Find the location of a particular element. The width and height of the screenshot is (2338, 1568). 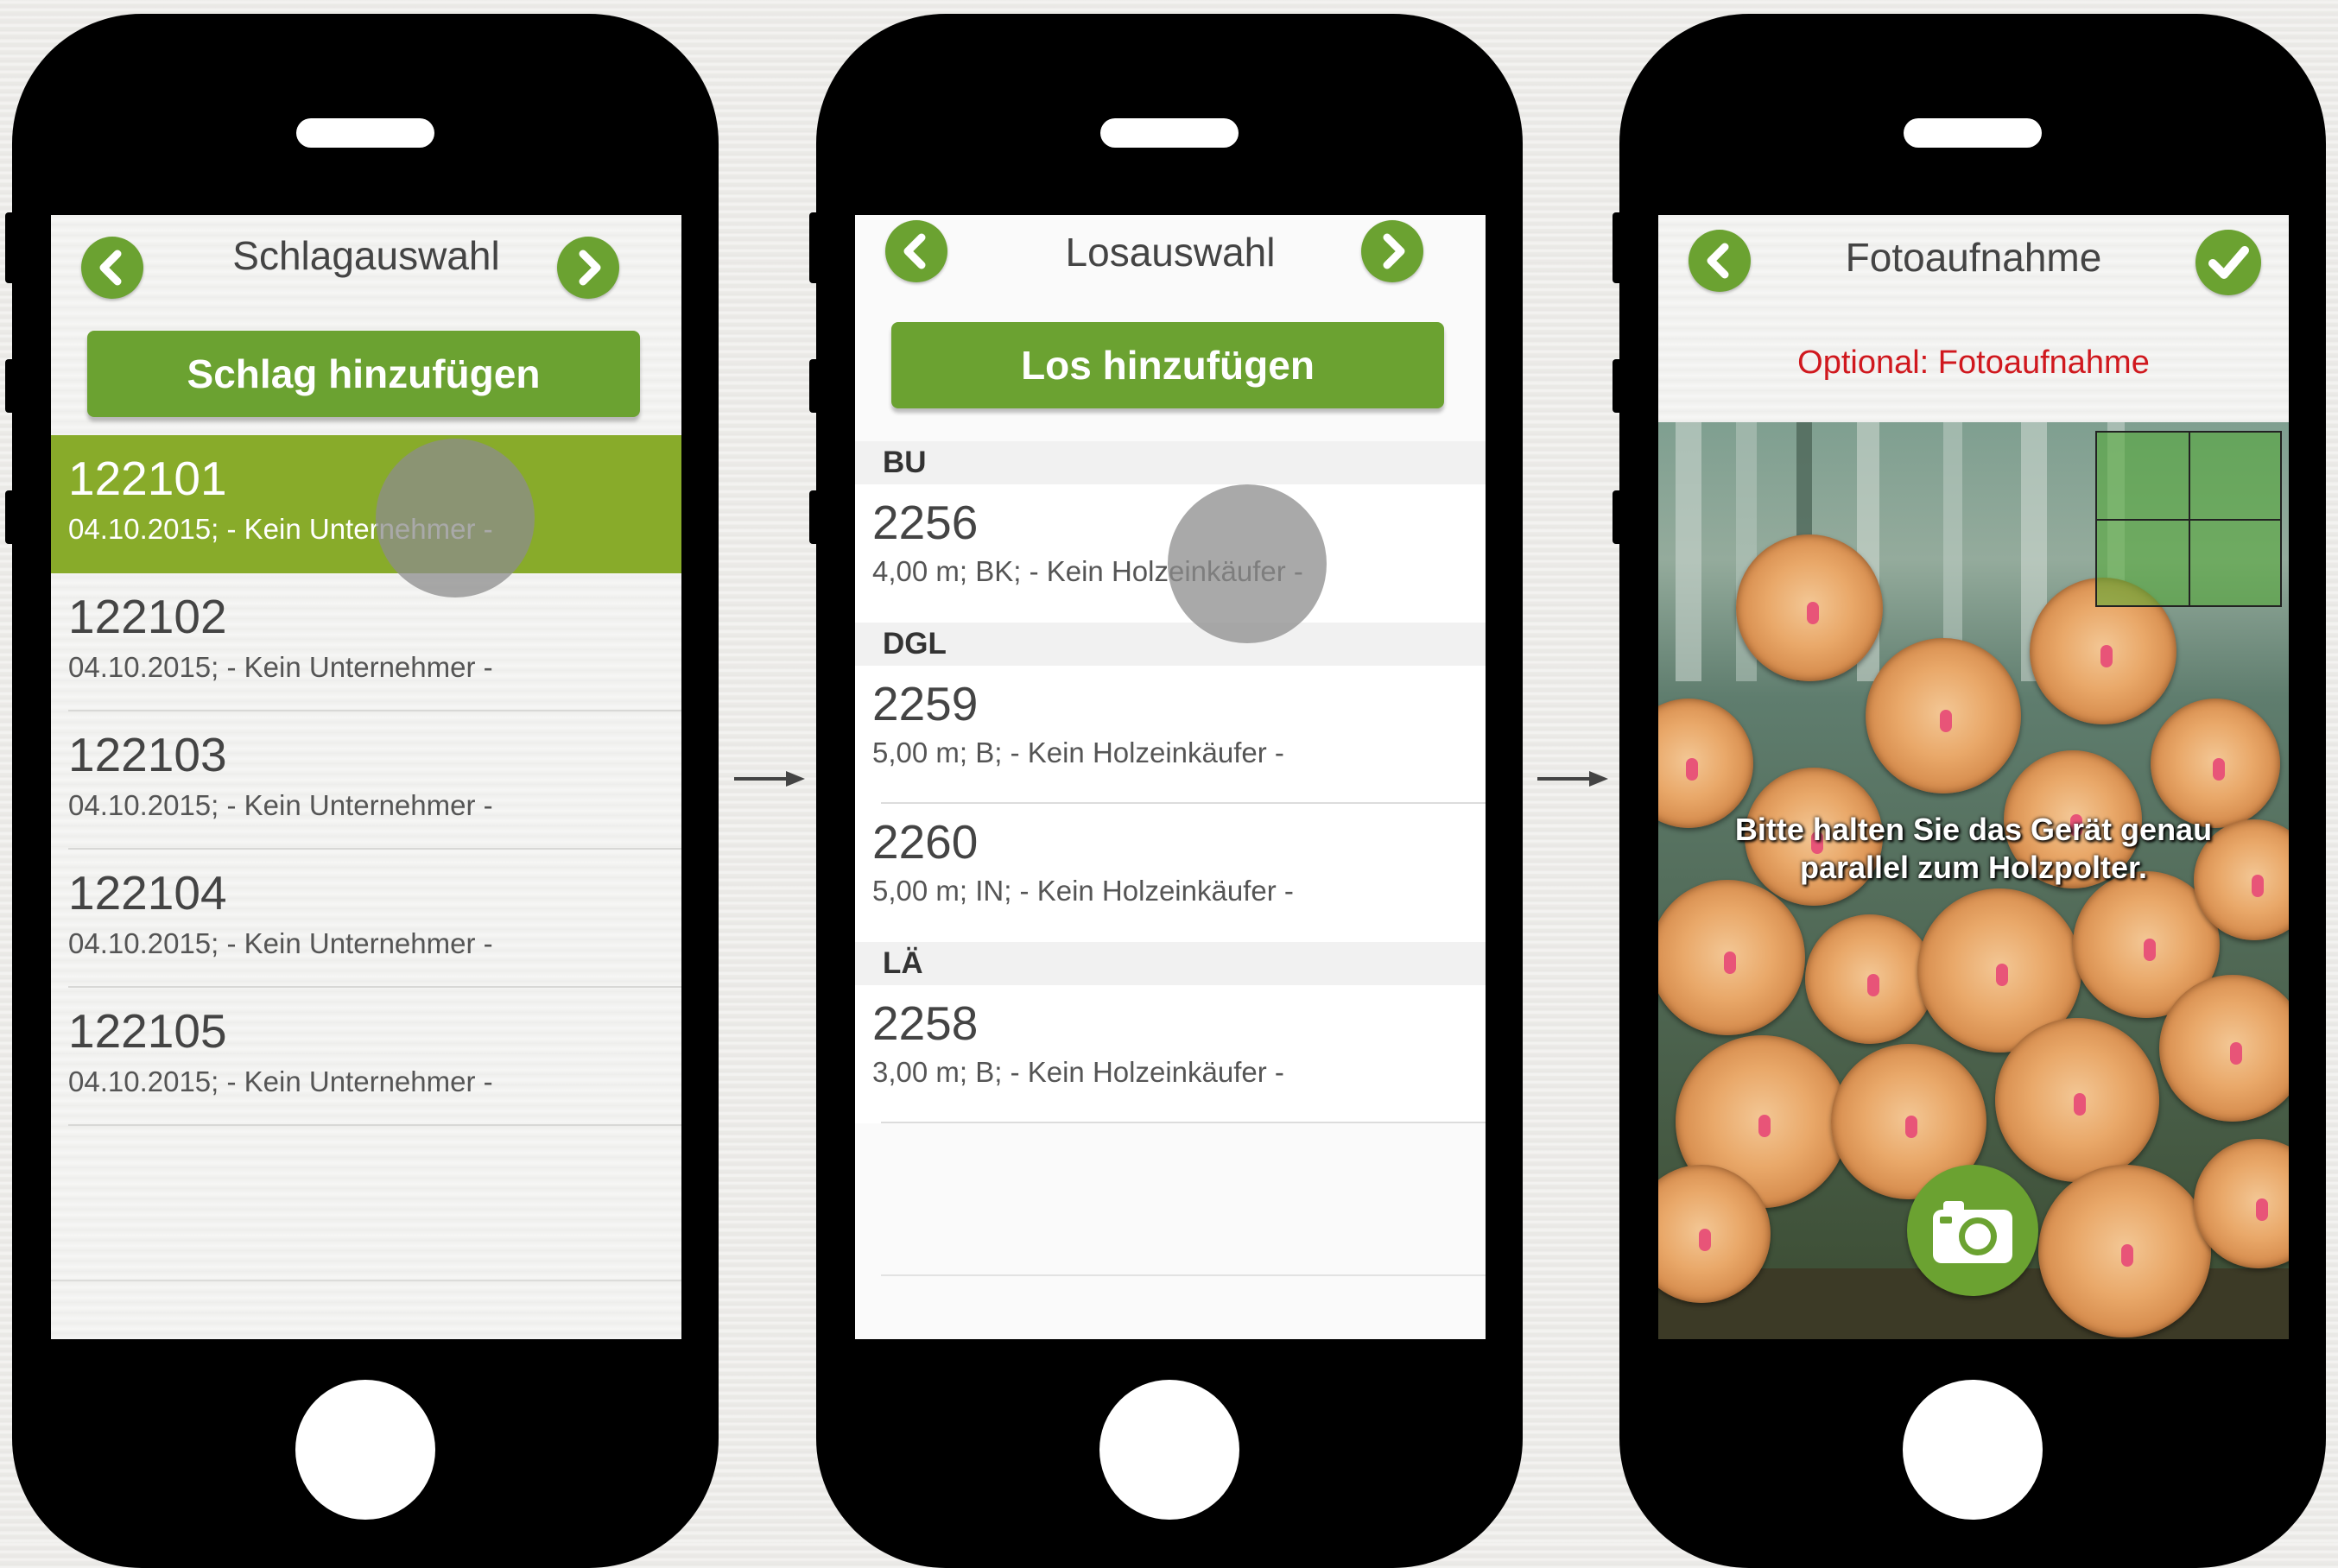

tree-trunk is located at coordinates (1688, 551).